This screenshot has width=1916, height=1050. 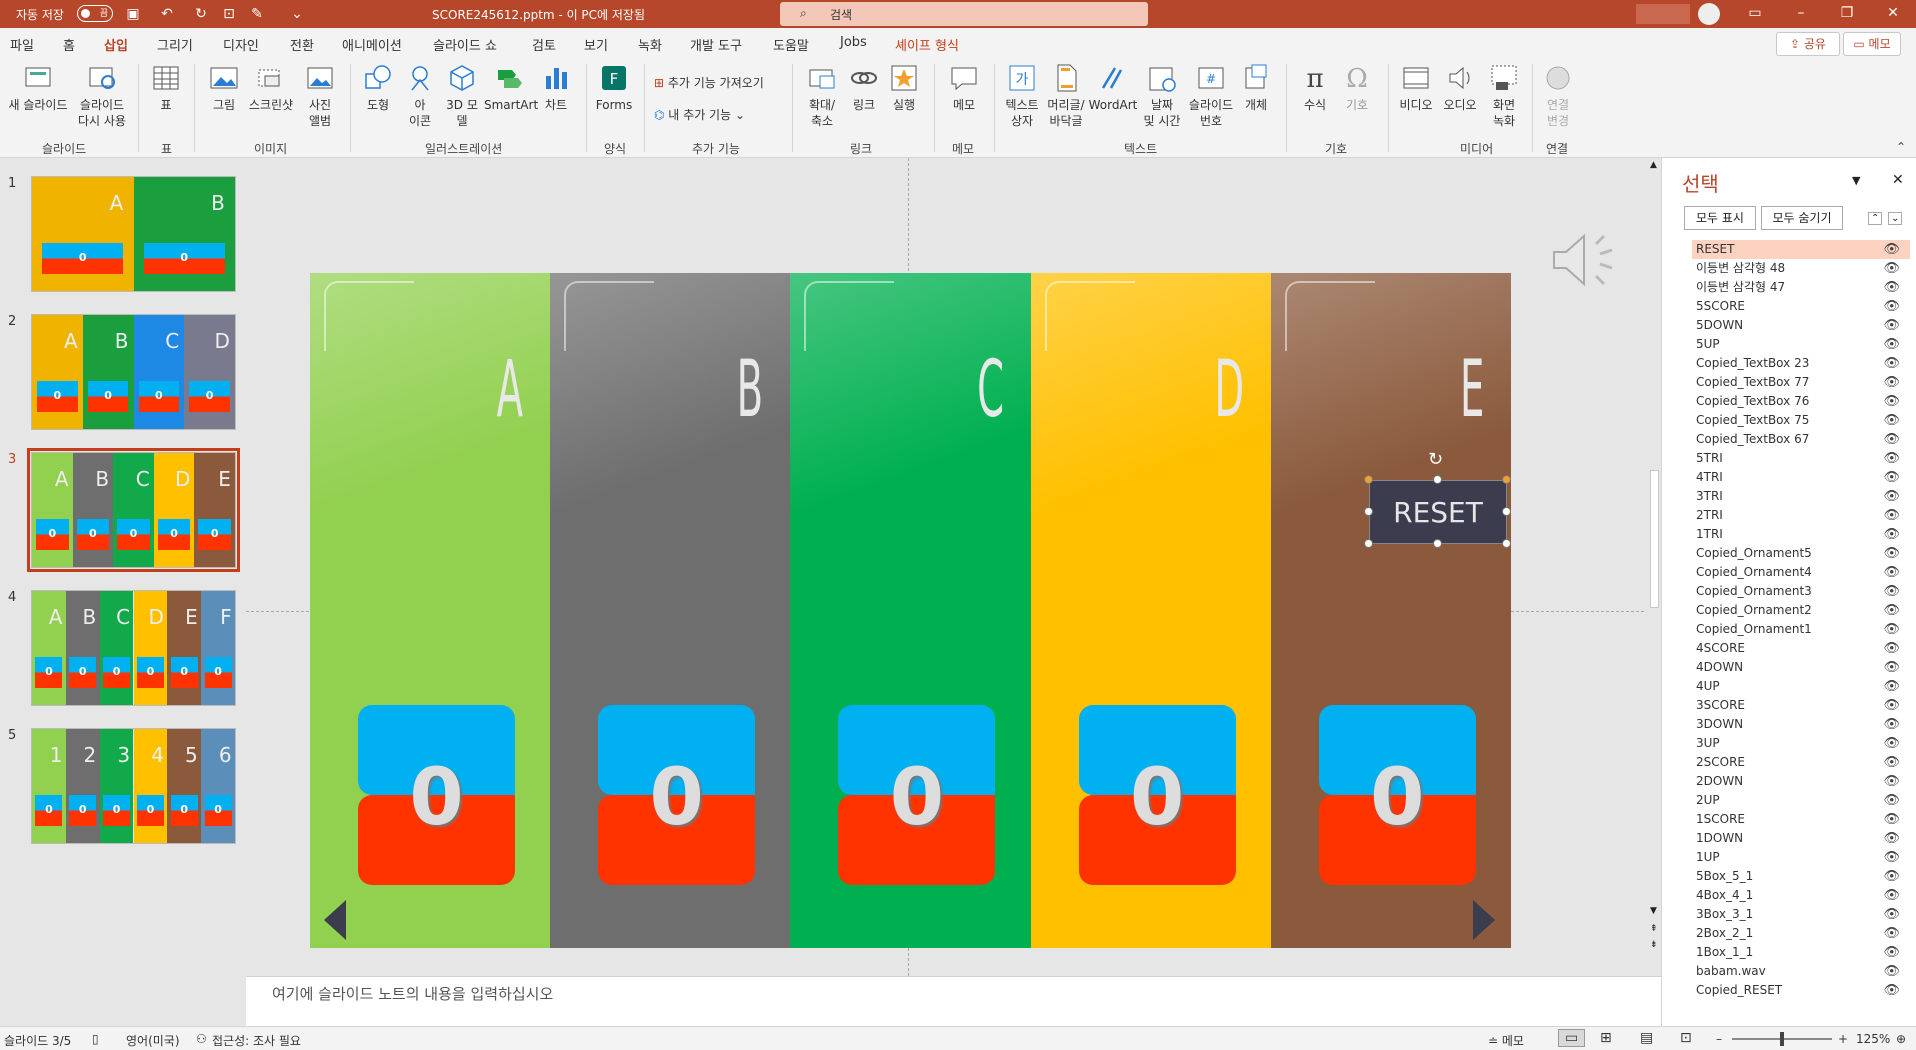 I want to click on selection-item: 3Box_3_1 👁, so click(x=1801, y=914).